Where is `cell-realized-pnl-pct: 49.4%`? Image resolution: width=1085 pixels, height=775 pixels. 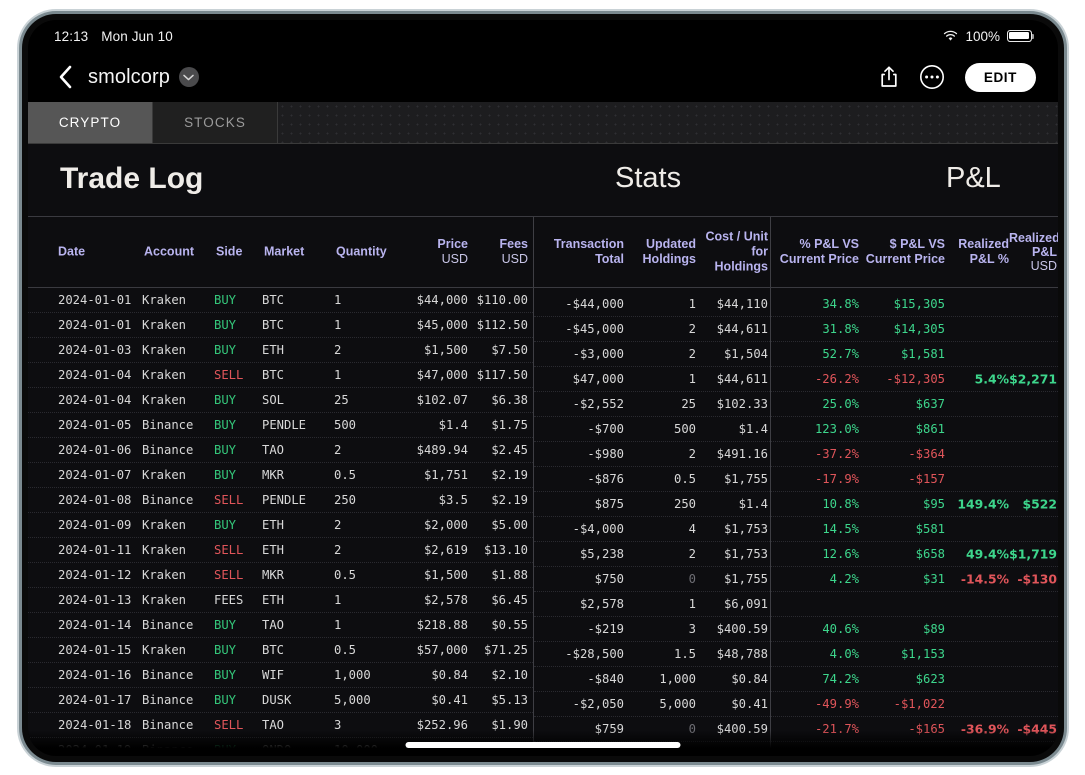
cell-realized-pnl-pct: 49.4% is located at coordinates (975, 554).